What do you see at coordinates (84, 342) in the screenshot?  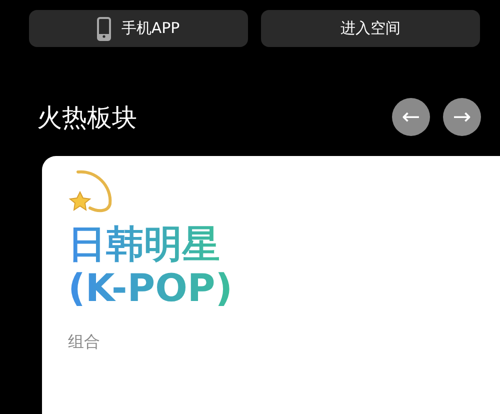 I see `card-subtitle: 组合` at bounding box center [84, 342].